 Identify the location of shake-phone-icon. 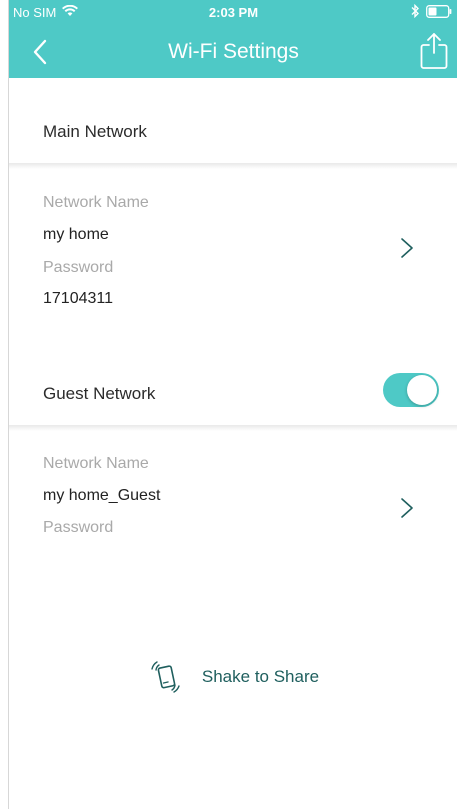
(165, 677).